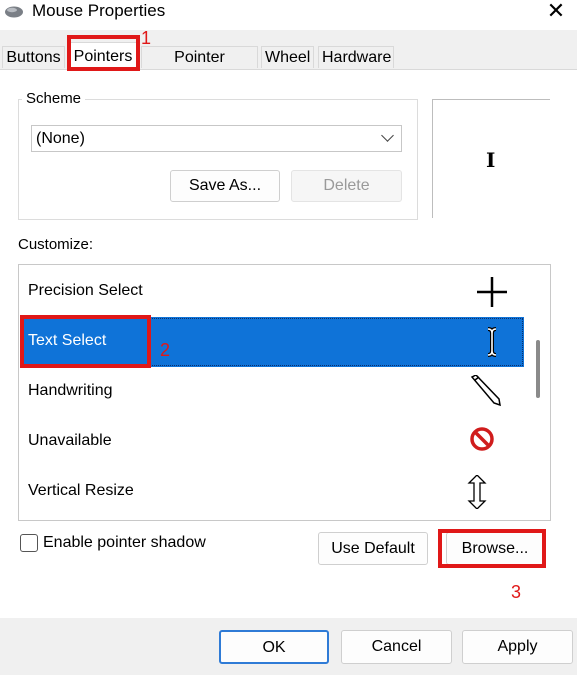 The image size is (577, 675). What do you see at coordinates (492, 548) in the screenshot?
I see `annotation-box-browse` at bounding box center [492, 548].